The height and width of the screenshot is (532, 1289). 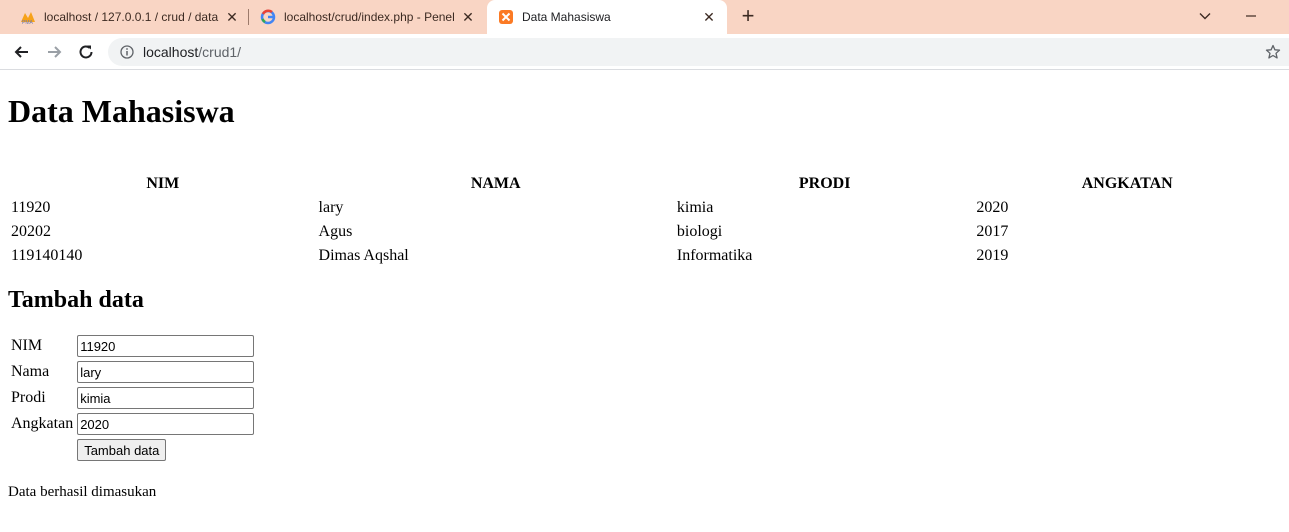 I want to click on new-tab-plus-icon: +, so click(x=748, y=16).